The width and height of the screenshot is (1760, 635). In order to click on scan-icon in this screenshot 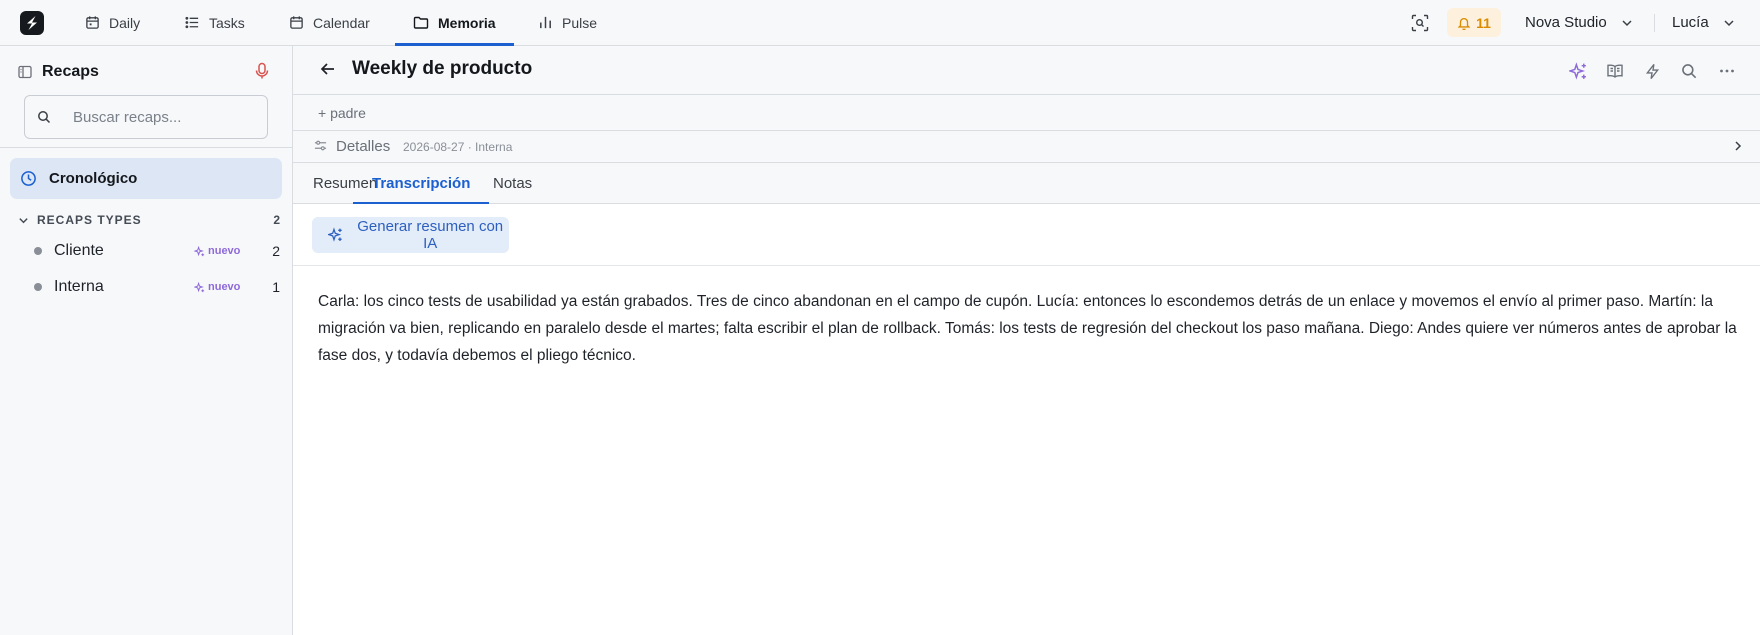, I will do `click(1420, 23)`.